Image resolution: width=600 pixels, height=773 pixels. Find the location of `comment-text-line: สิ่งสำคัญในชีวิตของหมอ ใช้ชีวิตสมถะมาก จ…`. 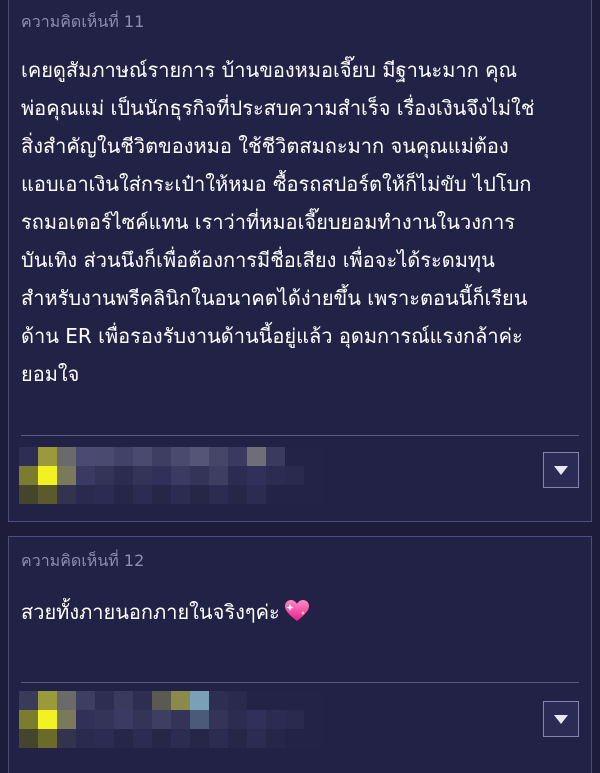

comment-text-line: สิ่งสำคัญในชีวิตของหมอ ใช้ชีวิตสมถะมาก จ… is located at coordinates (265, 146).